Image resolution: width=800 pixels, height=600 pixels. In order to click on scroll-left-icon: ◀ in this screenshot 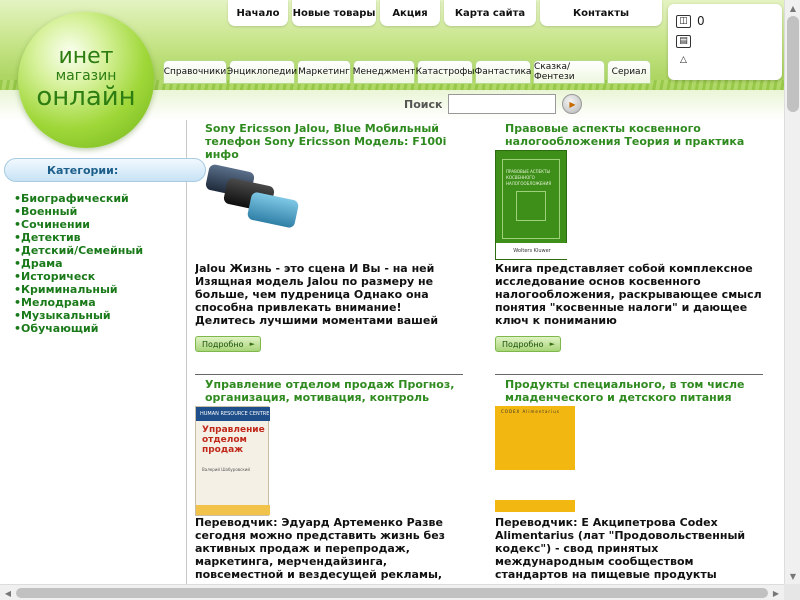, I will do `click(8, 592)`.